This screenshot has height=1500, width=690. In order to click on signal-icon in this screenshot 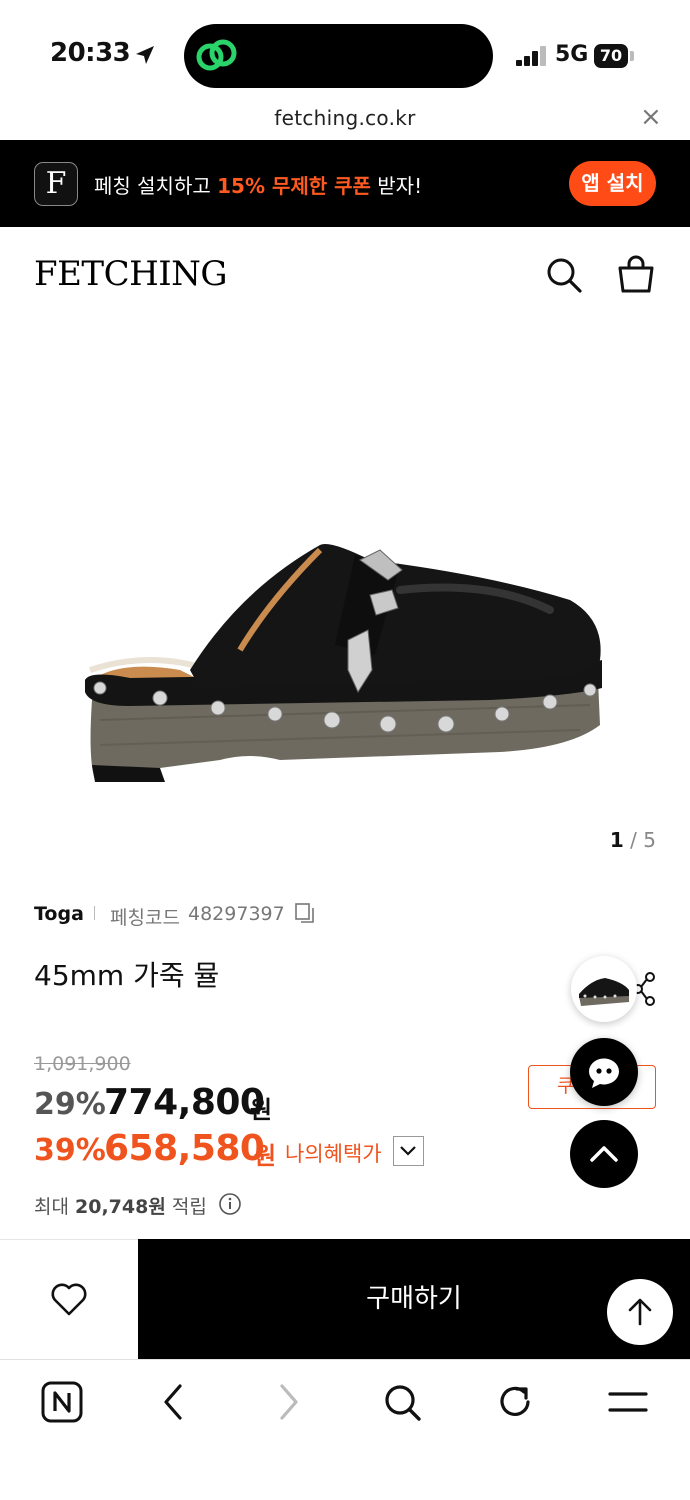, I will do `click(532, 56)`.